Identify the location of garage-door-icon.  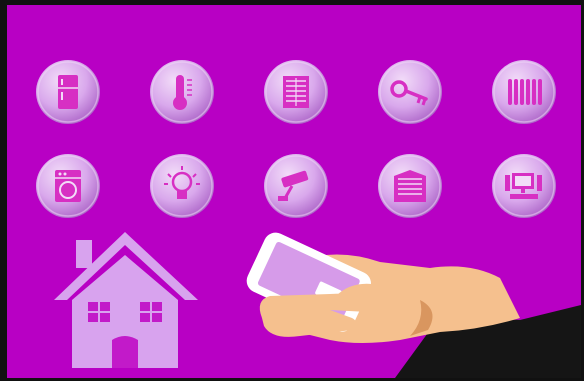
(410, 186).